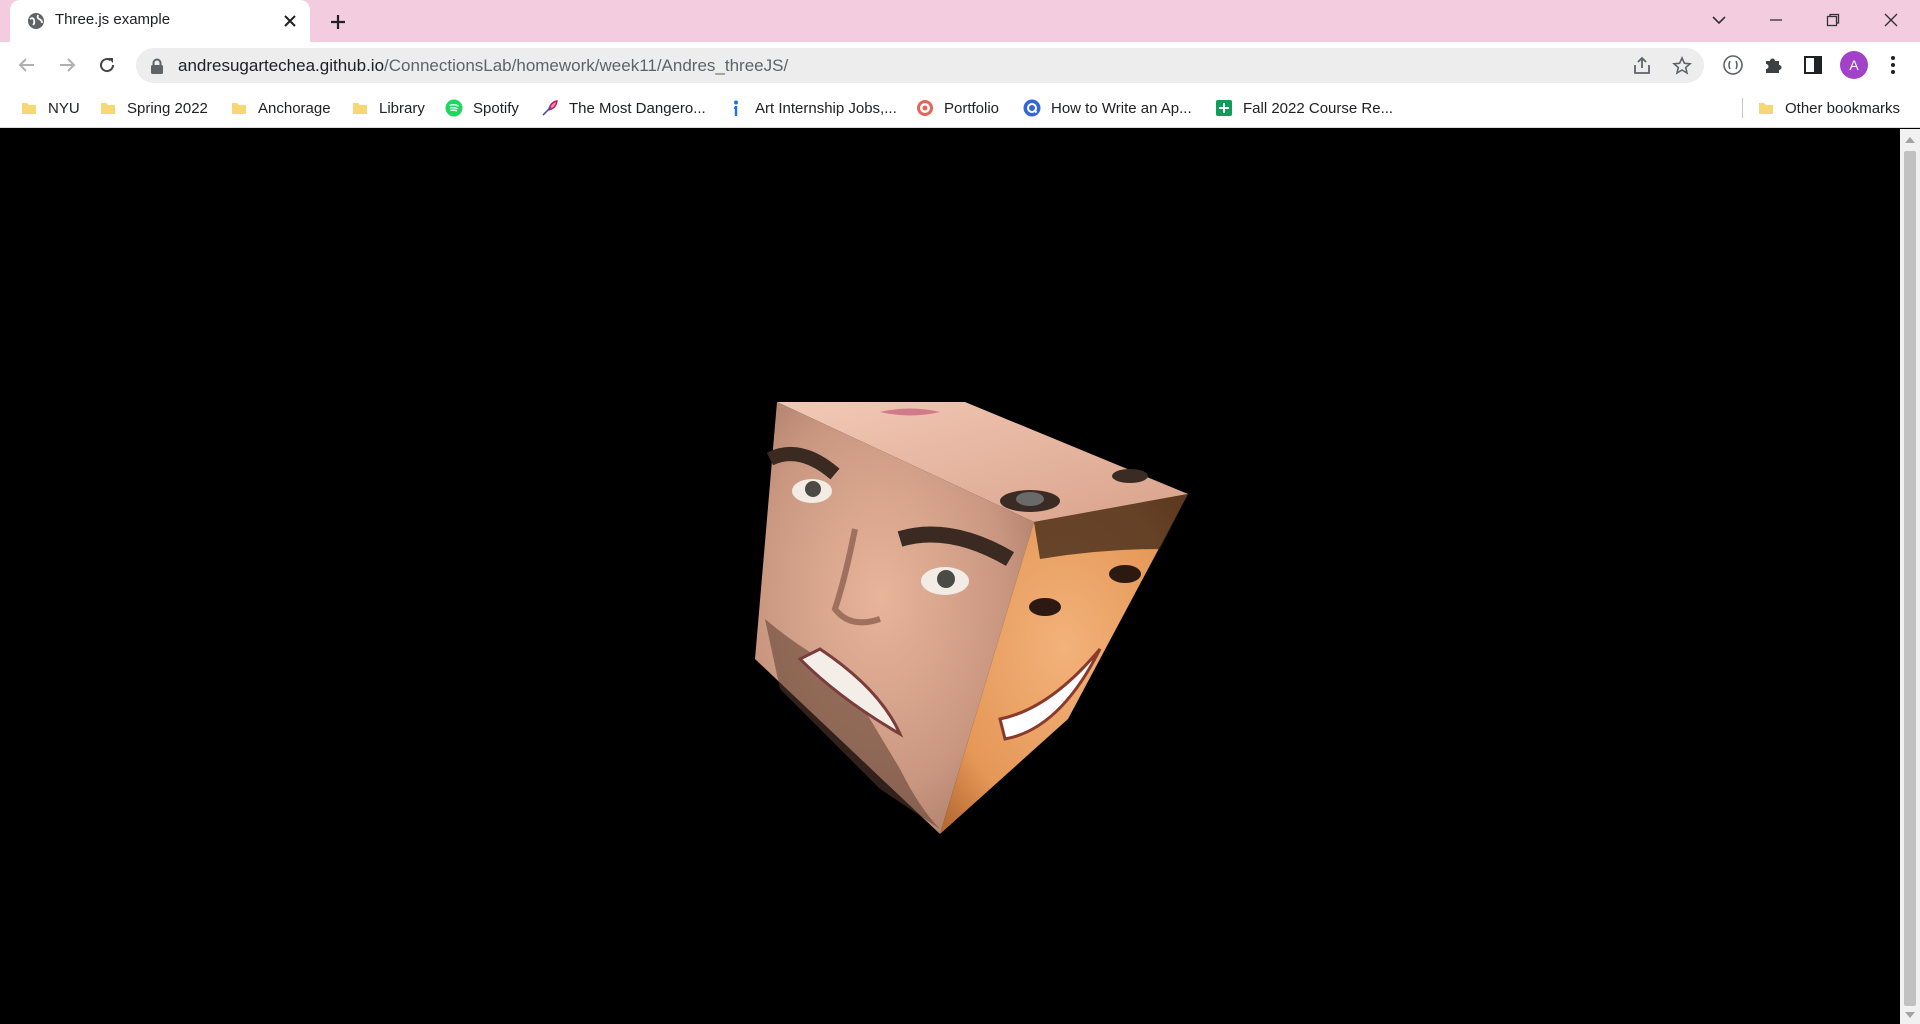 The height and width of the screenshot is (1024, 1920). Describe the element at coordinates (281, 65) in the screenshot. I see `url-host: andresugartechea.github.io` at that location.